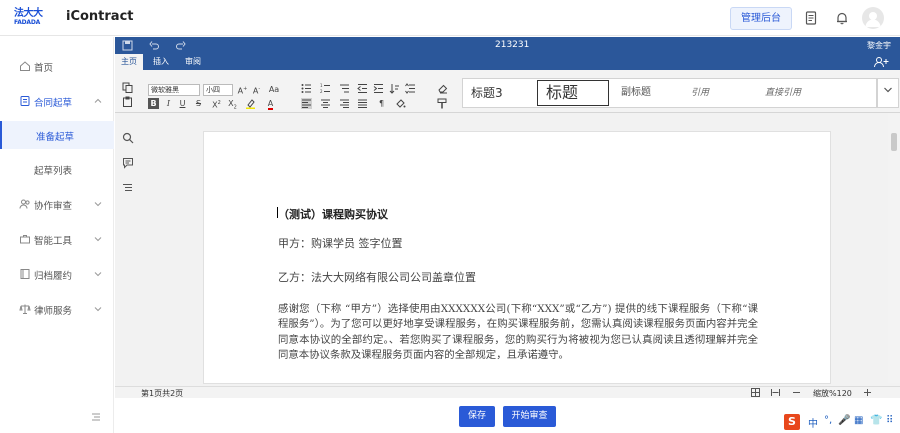  What do you see at coordinates (647, 93) in the screenshot?
I see `style-subtitle: 副标题` at bounding box center [647, 93].